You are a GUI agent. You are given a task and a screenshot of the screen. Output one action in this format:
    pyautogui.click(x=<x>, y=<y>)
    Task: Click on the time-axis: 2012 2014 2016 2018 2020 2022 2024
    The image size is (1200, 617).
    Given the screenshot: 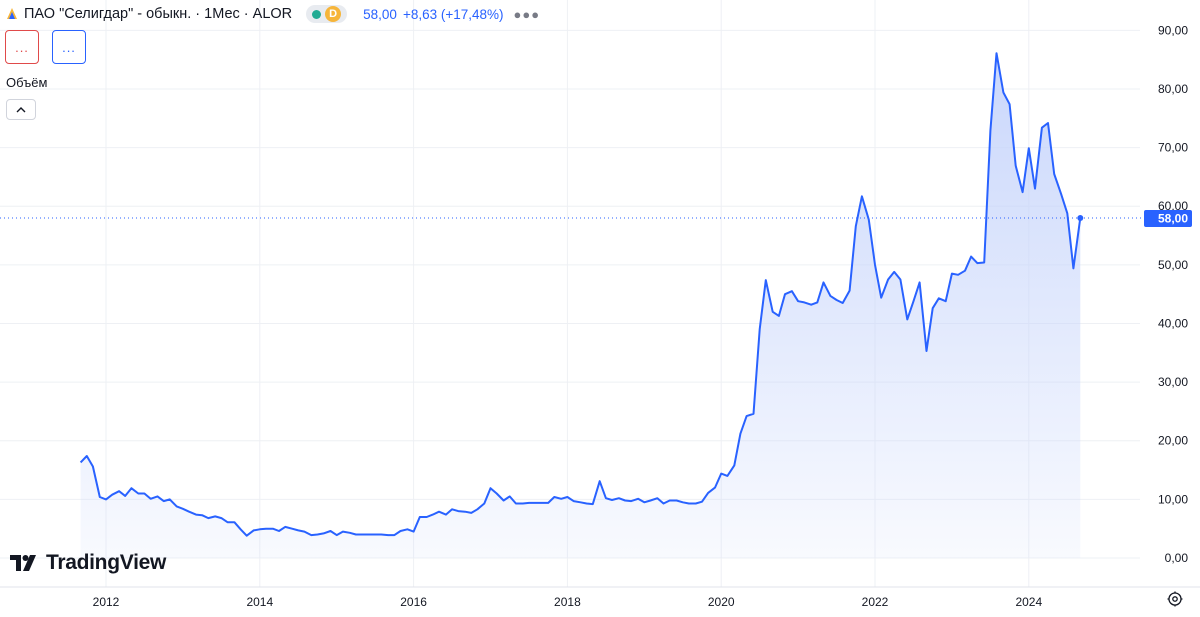 What is the action you would take?
    pyautogui.click(x=568, y=602)
    